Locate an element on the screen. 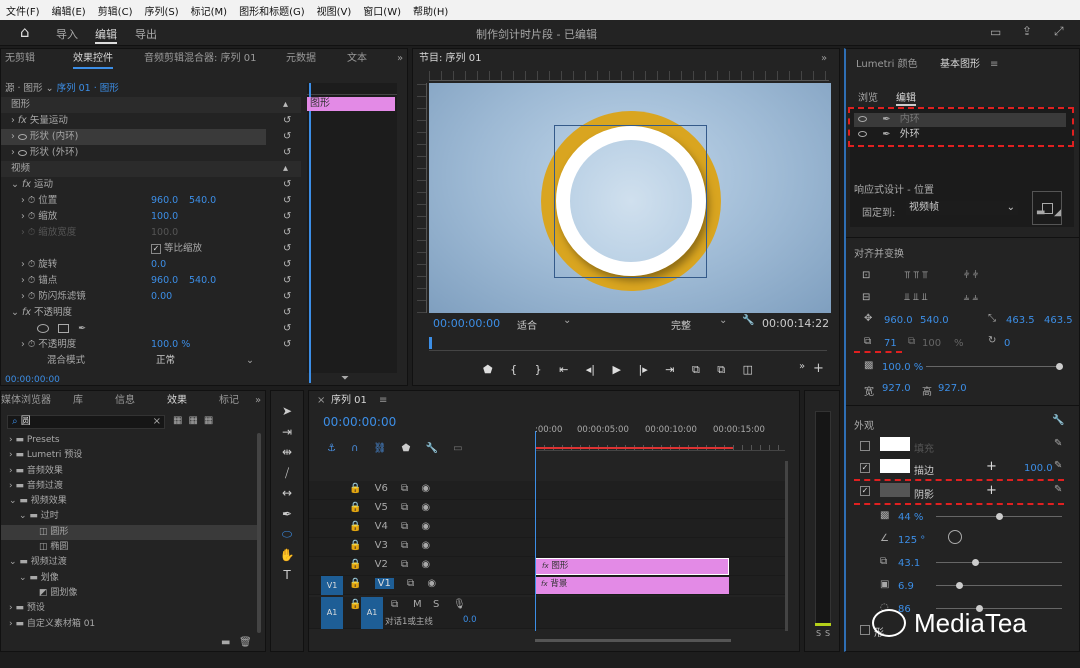 The image size is (1080, 668). scale-percent: 100 is located at coordinates (931, 343).